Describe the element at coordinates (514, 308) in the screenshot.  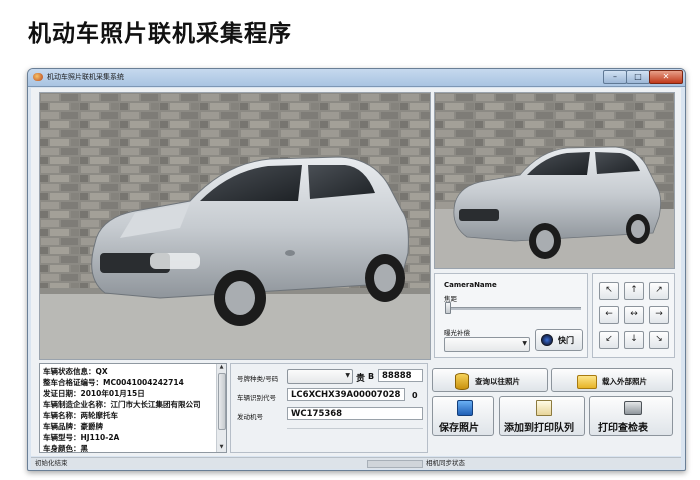
I see `focus-slider-track` at that location.